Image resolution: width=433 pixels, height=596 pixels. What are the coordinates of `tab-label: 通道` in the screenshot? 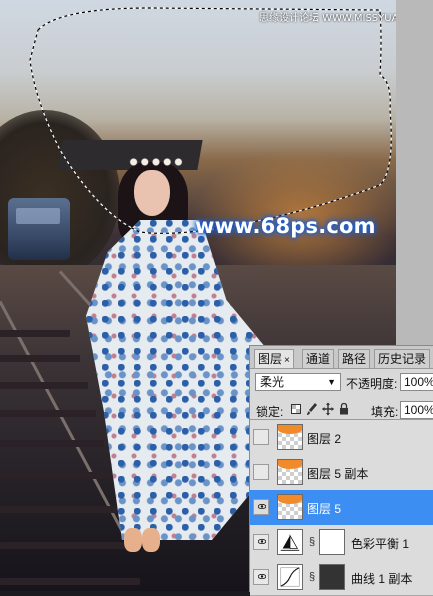 It's located at (318, 359).